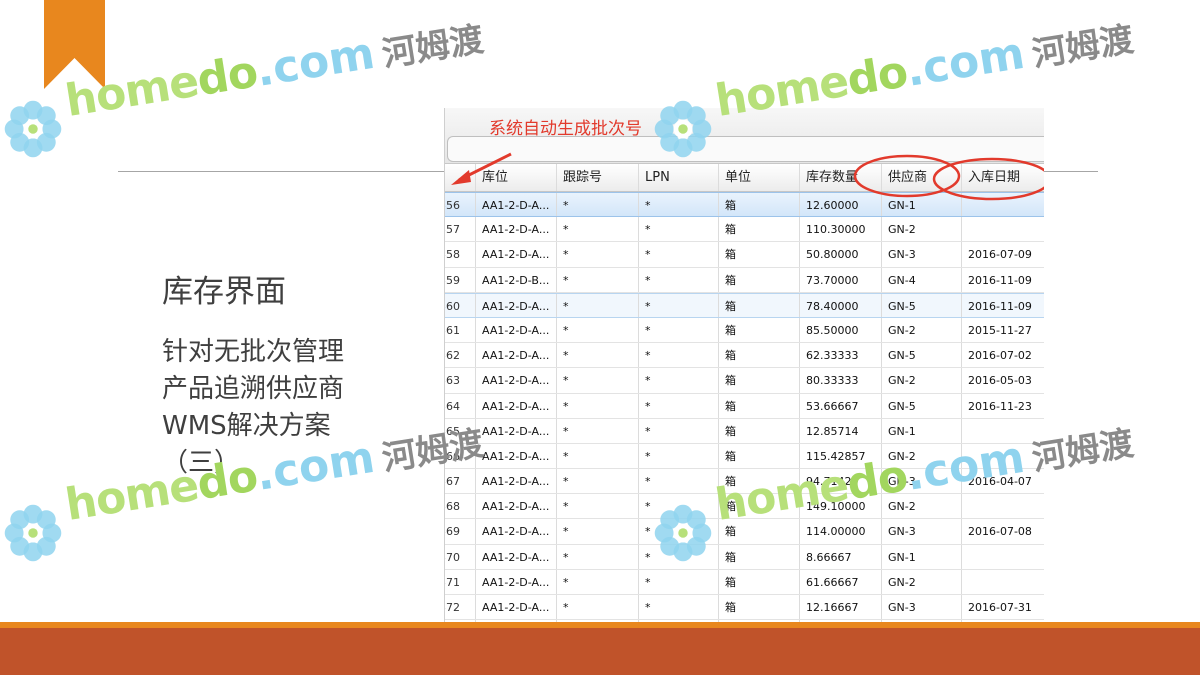 The height and width of the screenshot is (675, 1200). What do you see at coordinates (33, 533) in the screenshot?
I see `watermark-flower-icon` at bounding box center [33, 533].